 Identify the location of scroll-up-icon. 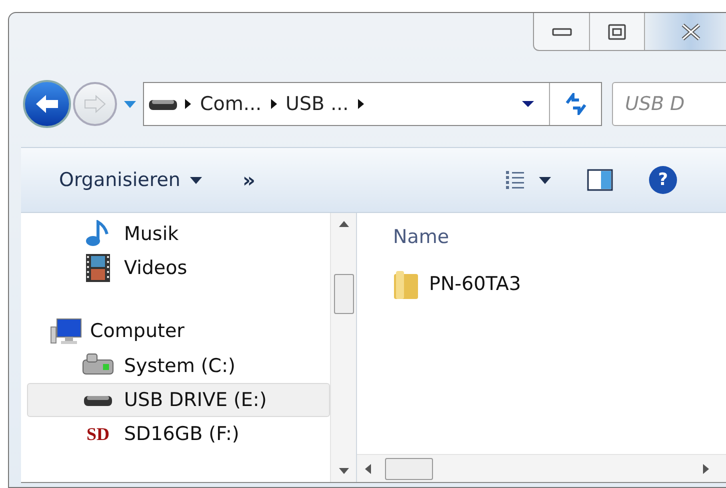
(343, 224).